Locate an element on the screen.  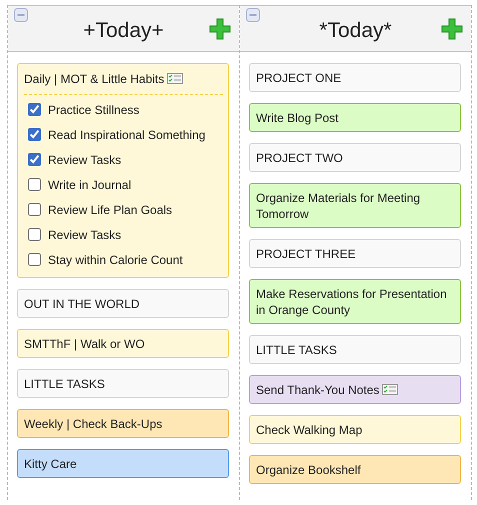
checklist-item: Read Inspirational Something is located at coordinates (127, 134).